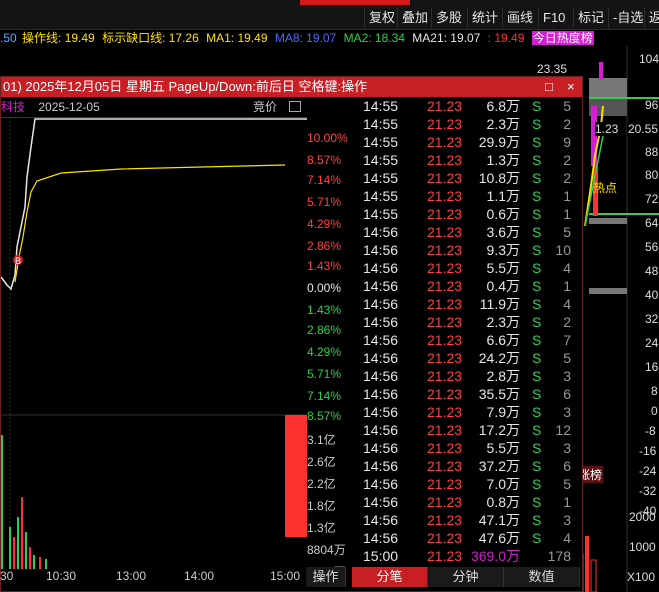  I want to click on kline-axis-label: 24, so click(652, 343).